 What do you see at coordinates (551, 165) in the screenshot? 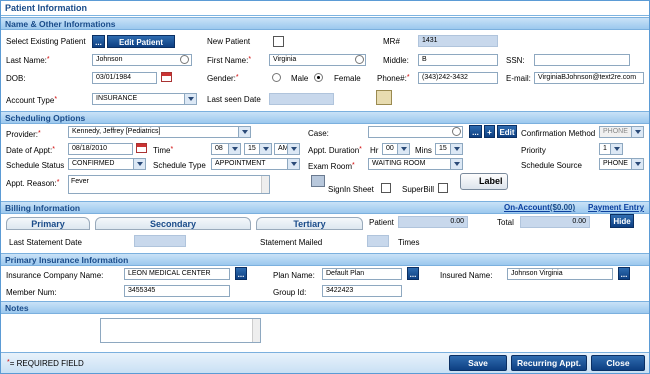
I see `source-label: Schedule Source` at bounding box center [551, 165].